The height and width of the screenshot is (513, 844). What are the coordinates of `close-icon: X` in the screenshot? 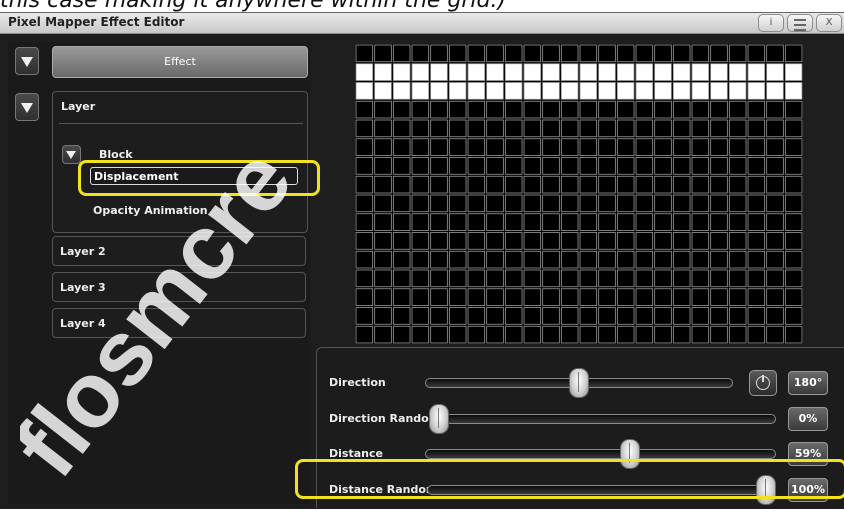 It's located at (829, 22).